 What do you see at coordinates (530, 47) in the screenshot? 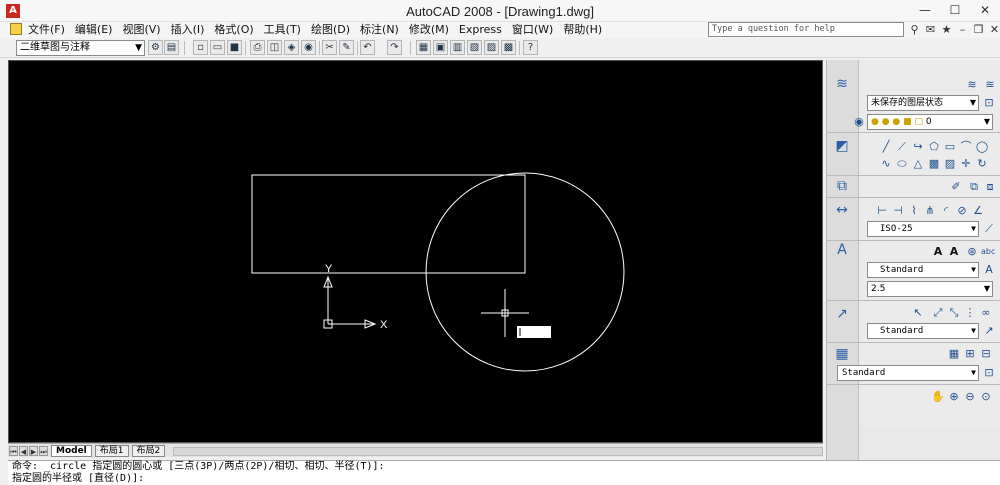
I see `help-icon: ?` at bounding box center [530, 47].